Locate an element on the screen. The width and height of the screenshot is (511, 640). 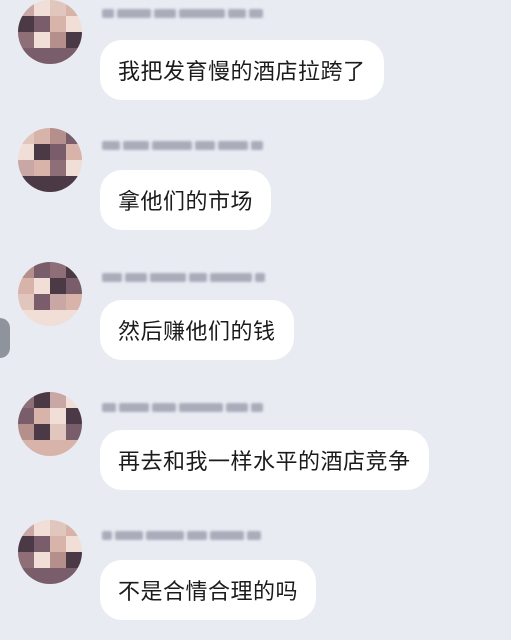
message-bubble: 然后赚他们的钱 is located at coordinates (197, 330).